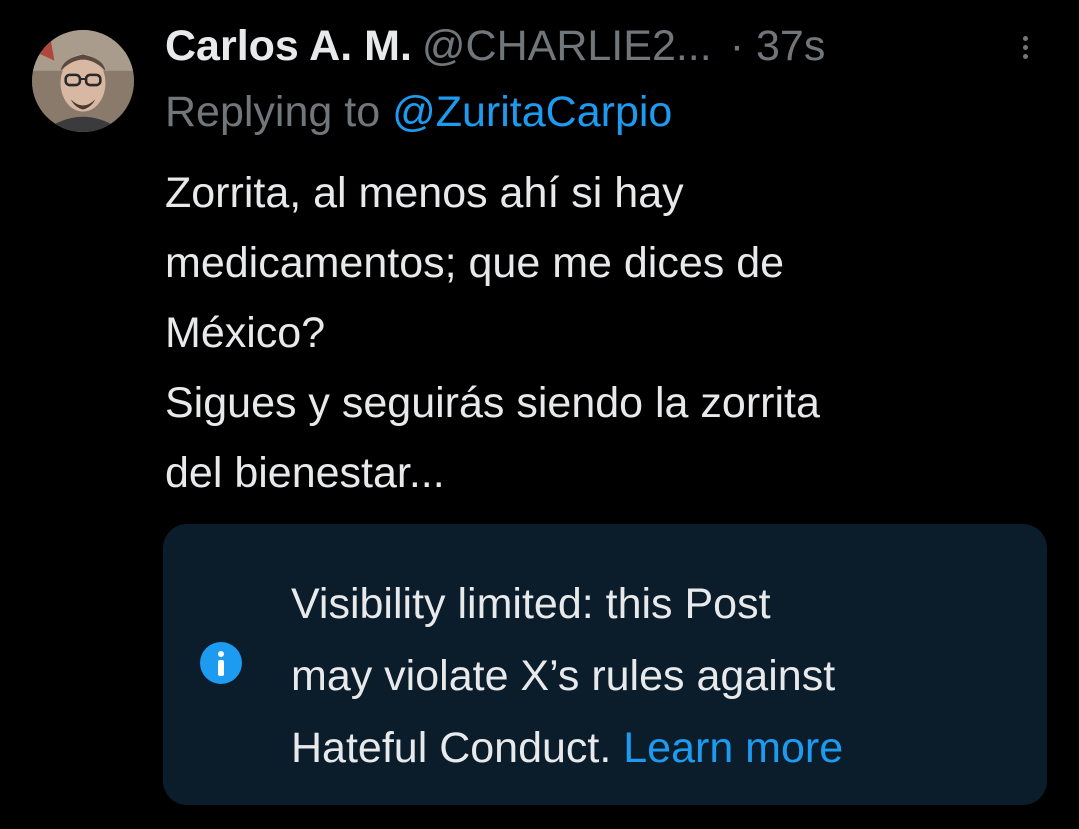  Describe the element at coordinates (475, 263) in the screenshot. I see `post-text-line: medicamentos; que me dices de` at that location.